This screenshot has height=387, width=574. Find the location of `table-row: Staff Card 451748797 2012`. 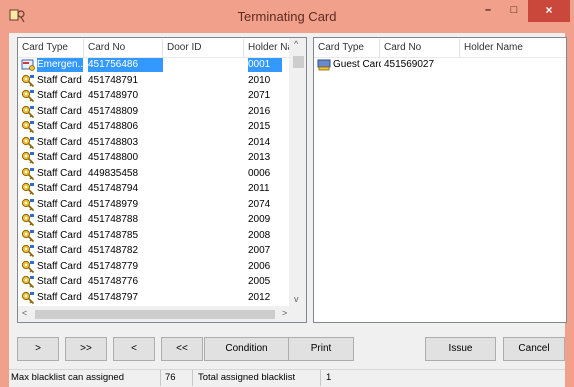

table-row: Staff Card 451748797 2012 is located at coordinates (162, 298).